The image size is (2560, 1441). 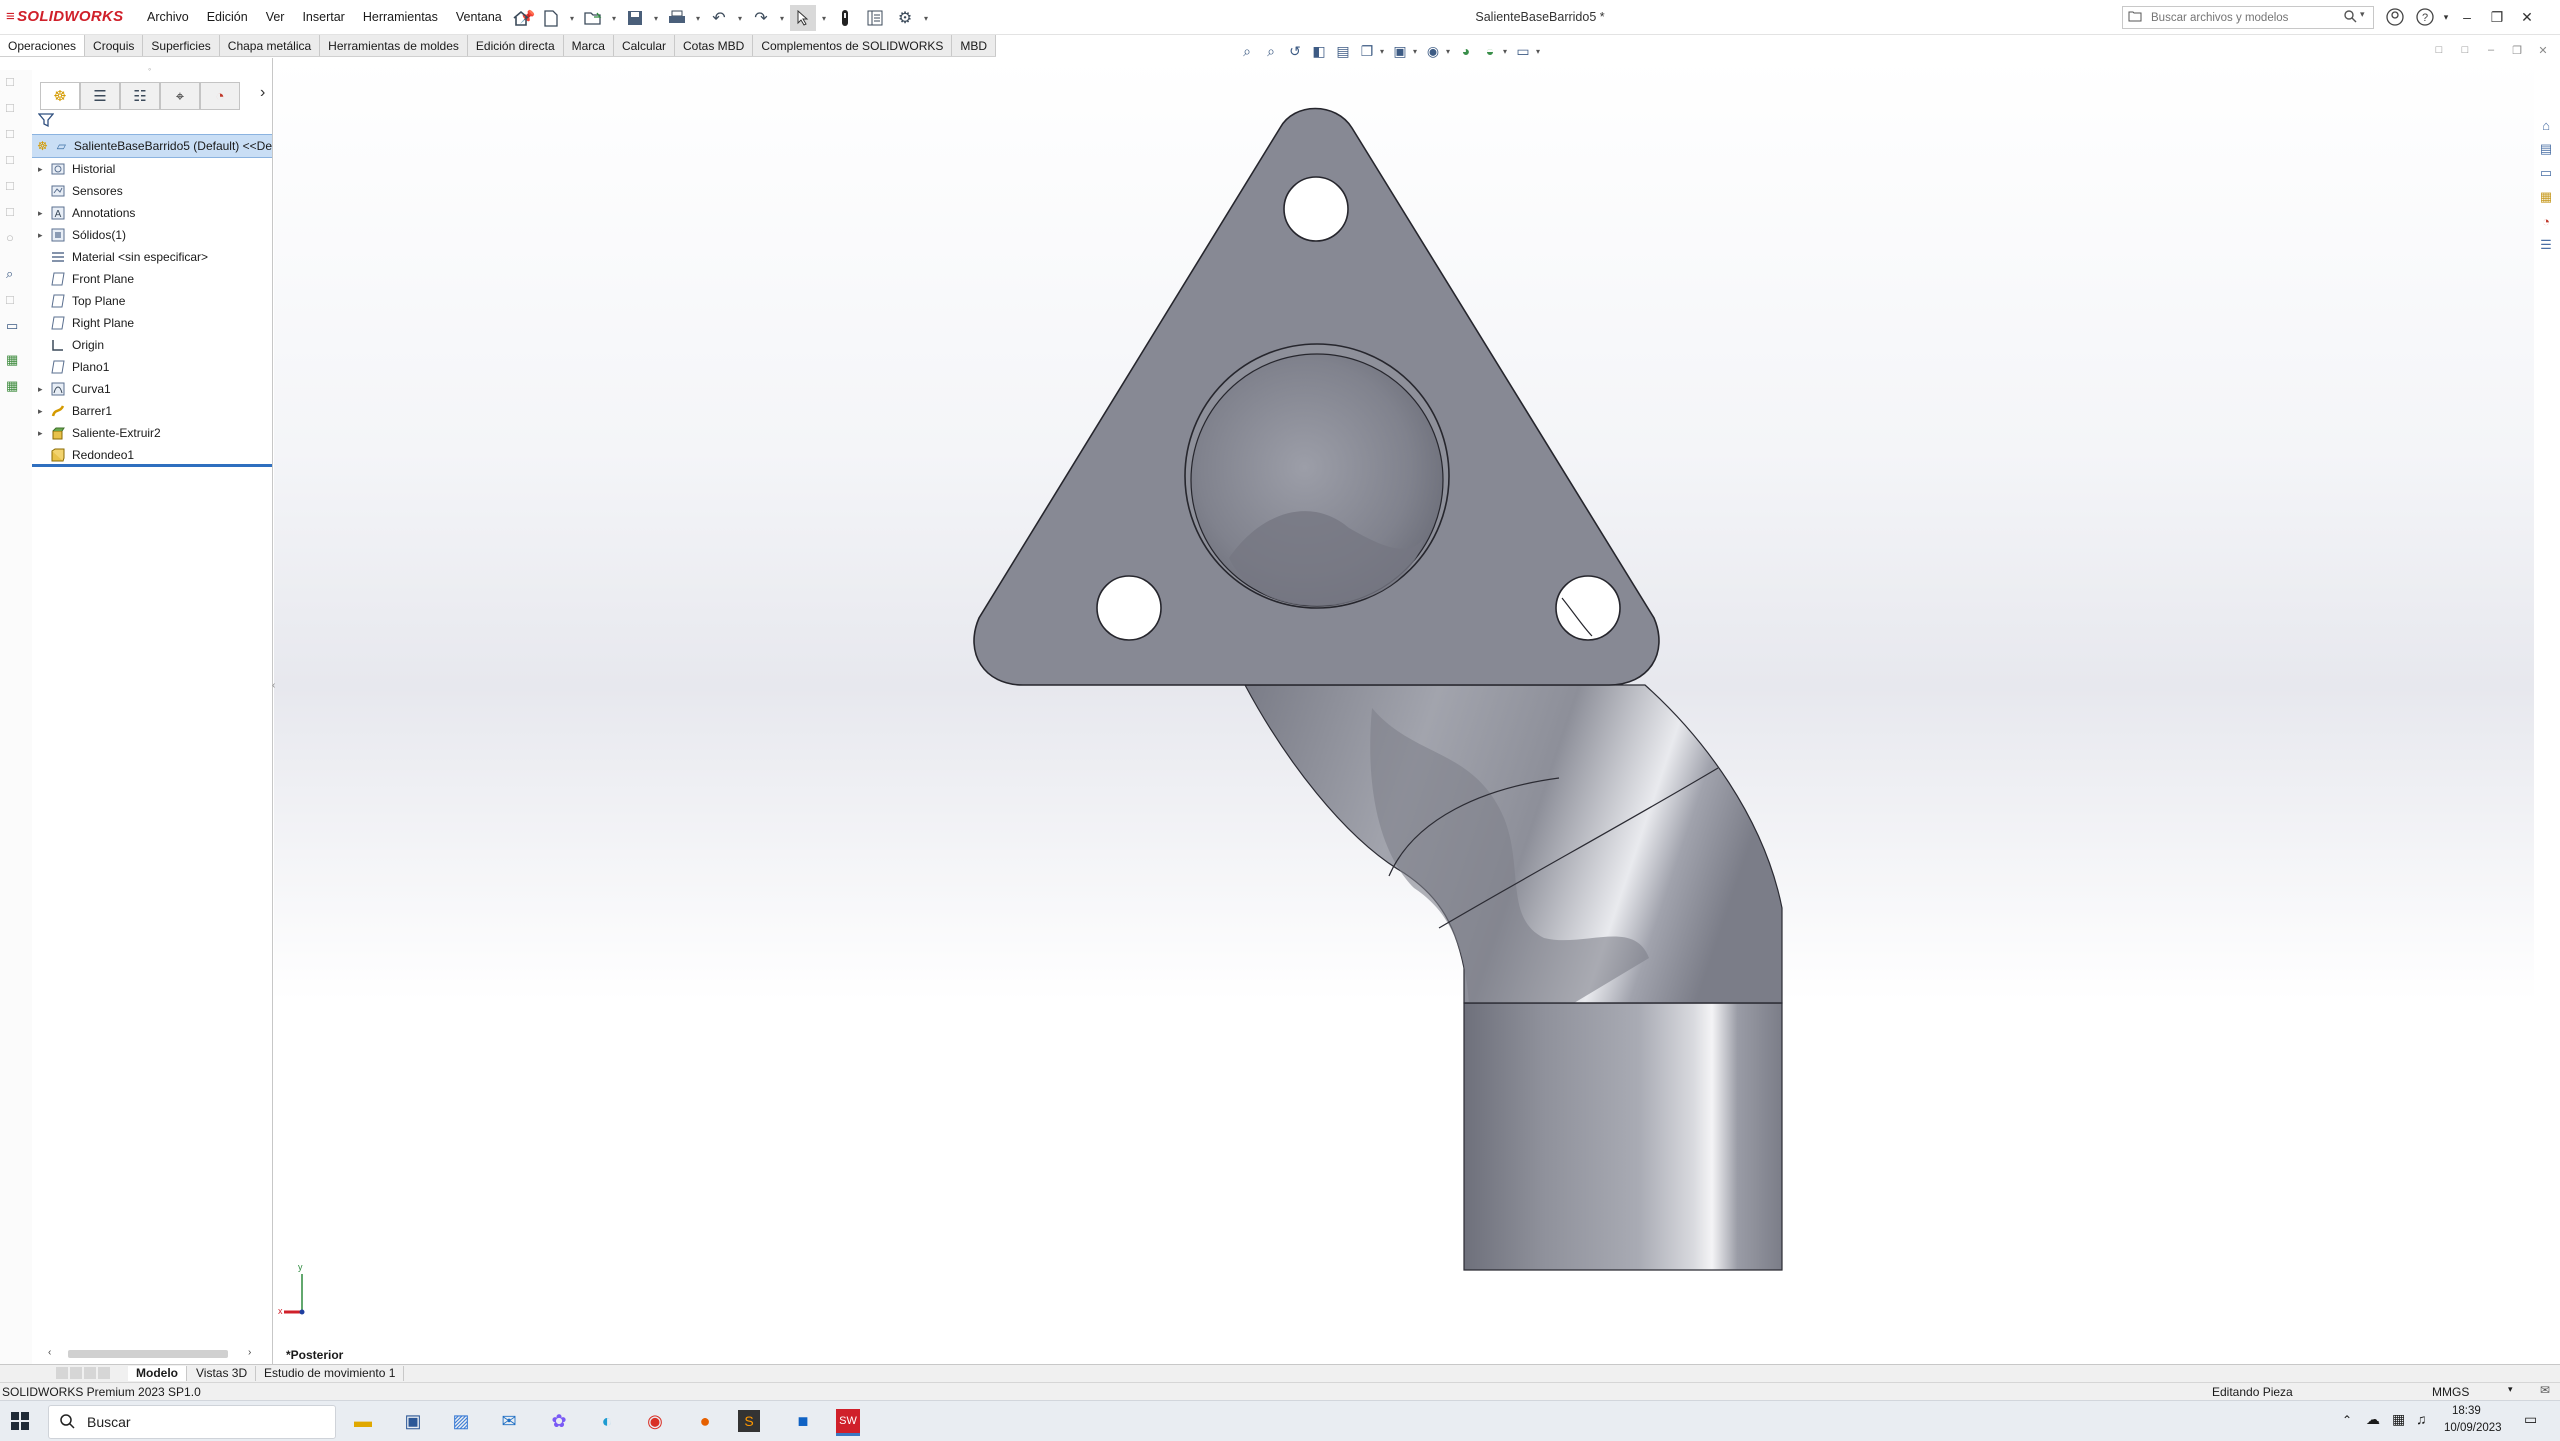 I want to click on tree-item-annotations: ▸ A Annotations, so click(x=152, y=213).